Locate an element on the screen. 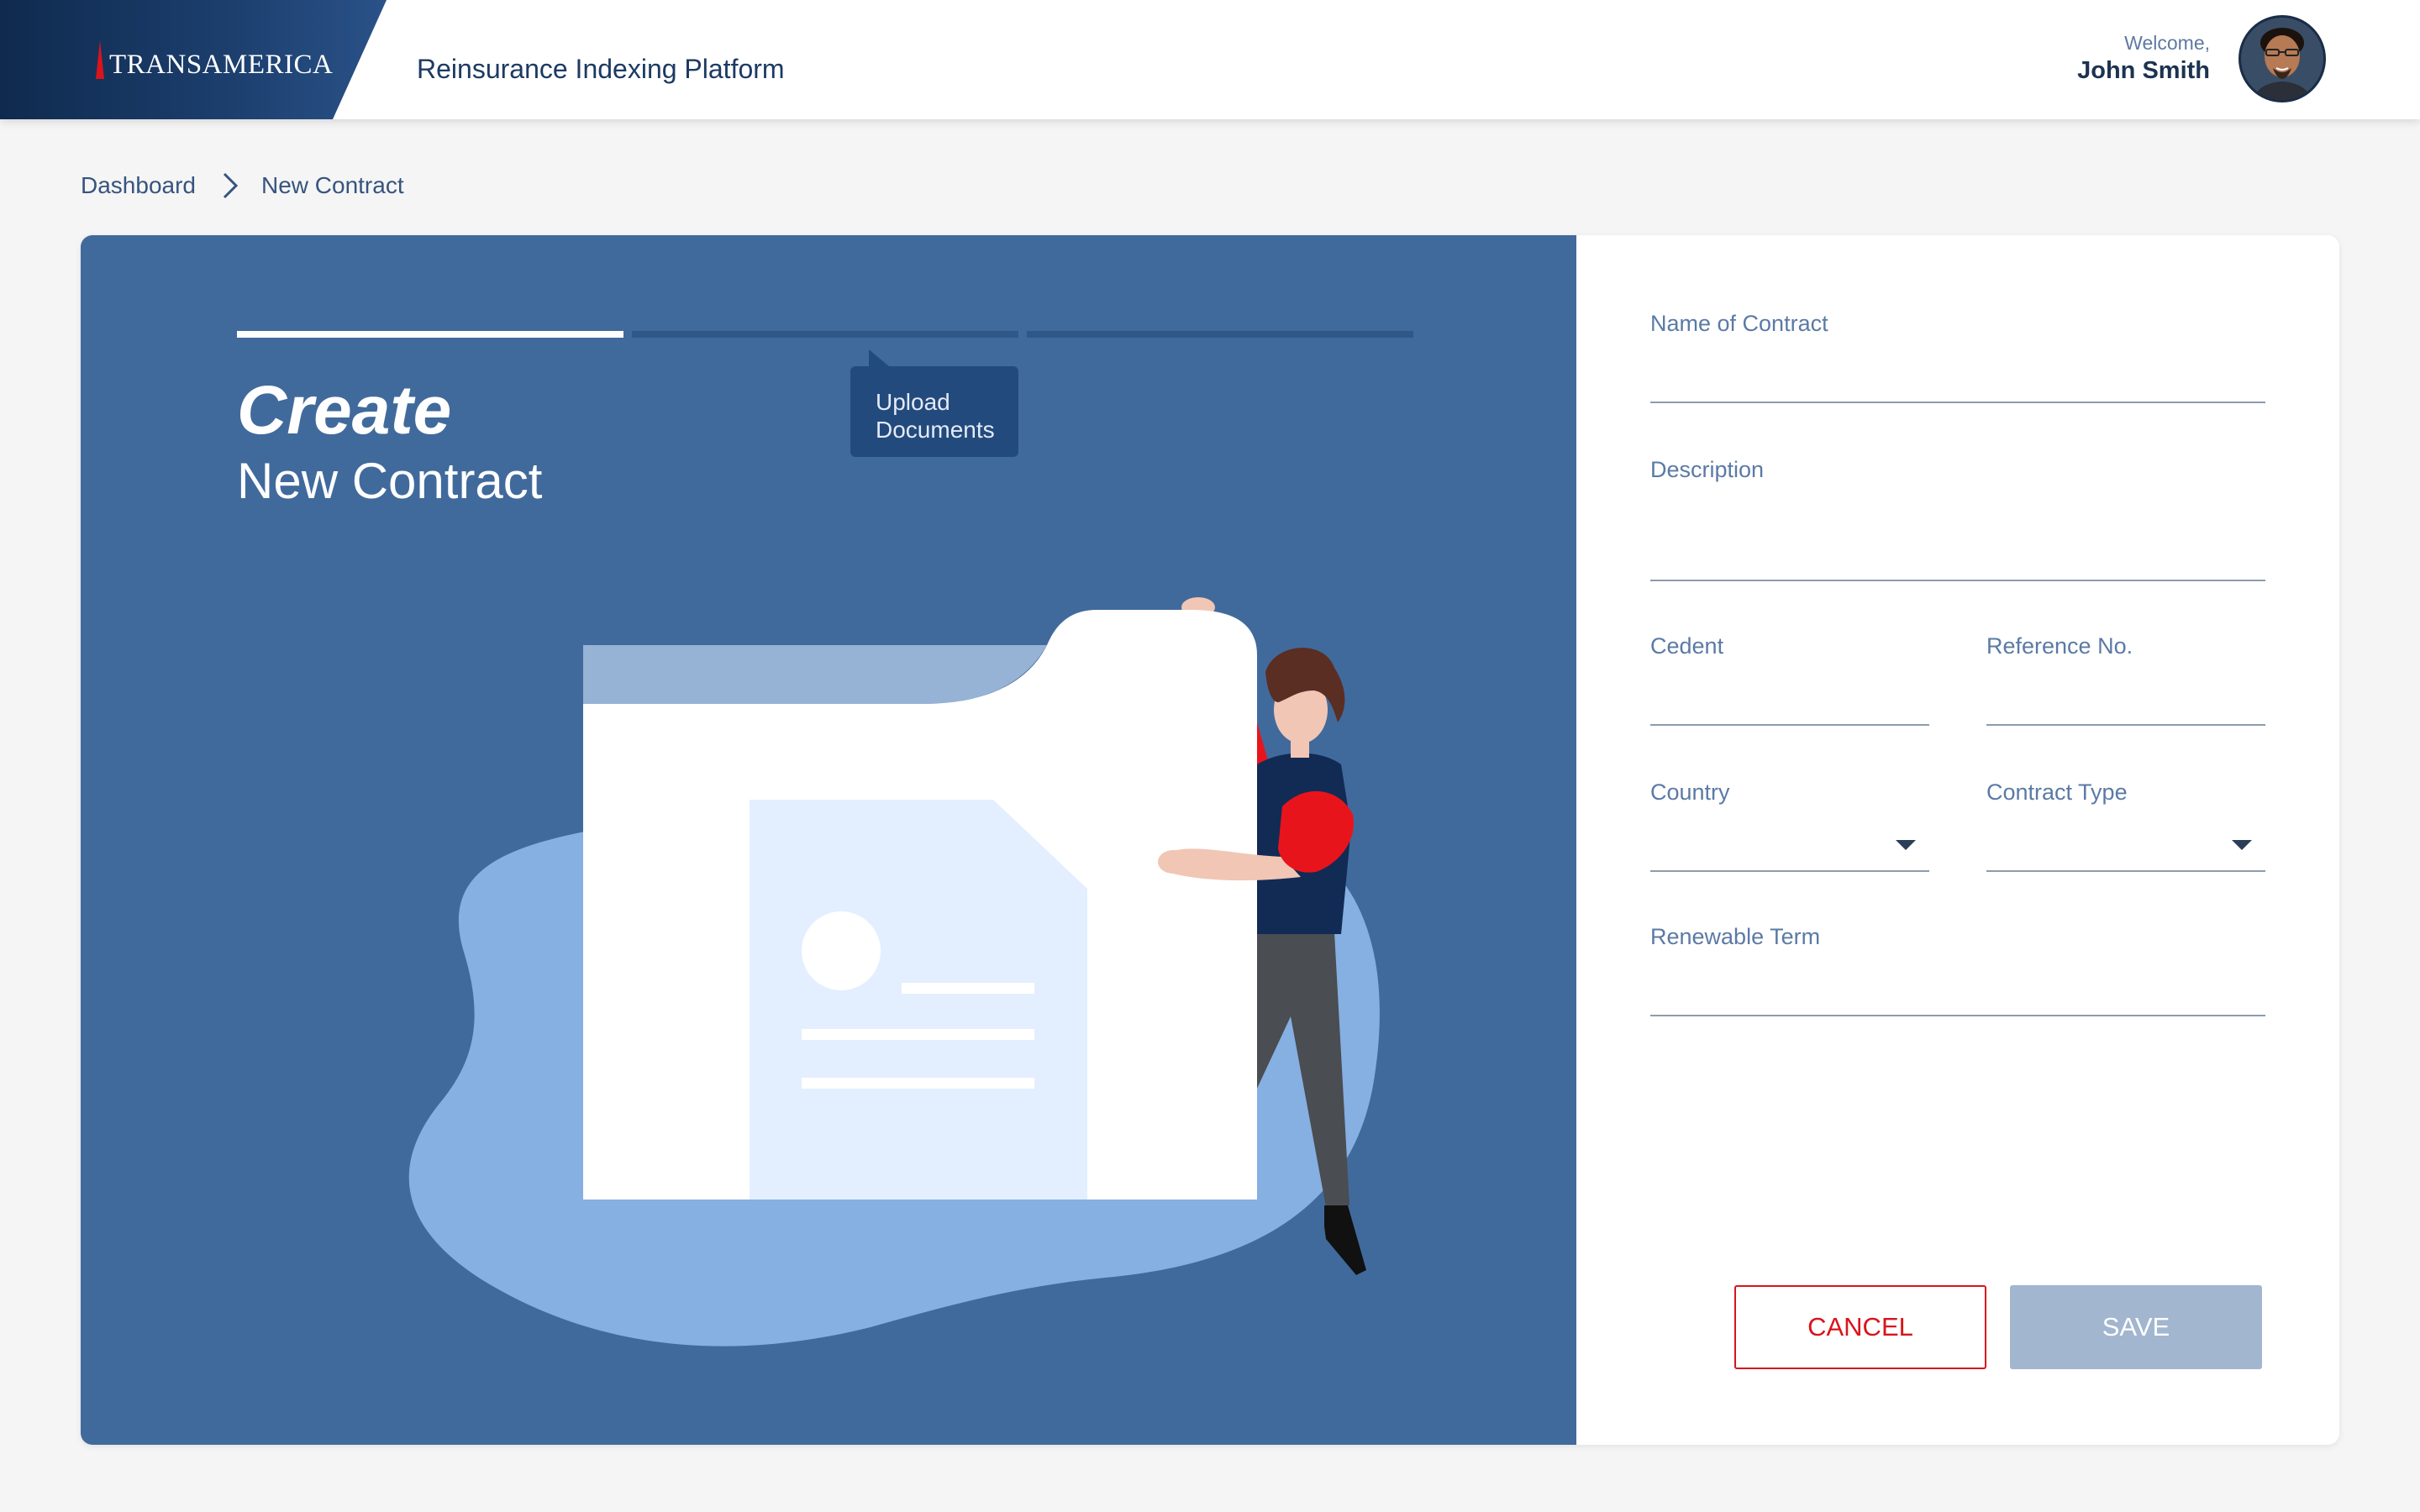 Image resolution: width=2420 pixels, height=1512 pixels. country-label: Country is located at coordinates (1690, 792).